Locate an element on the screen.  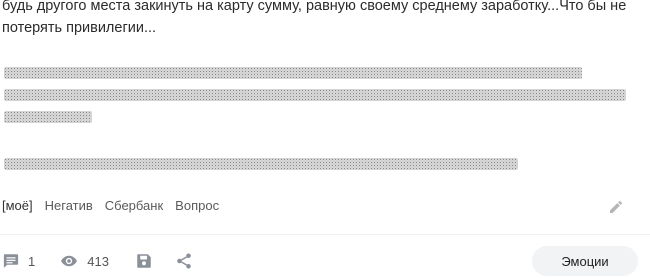
divider is located at coordinates (325, 234).